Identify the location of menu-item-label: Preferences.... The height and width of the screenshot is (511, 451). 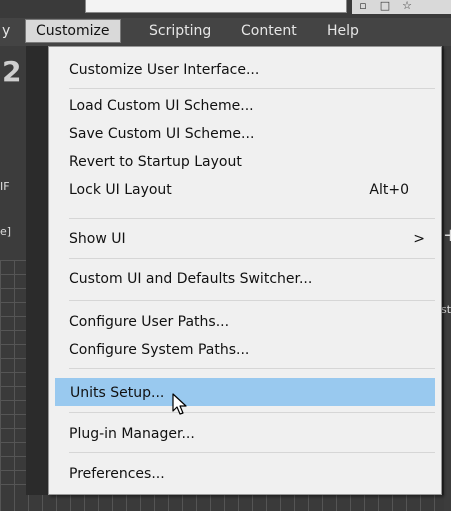
(117, 474).